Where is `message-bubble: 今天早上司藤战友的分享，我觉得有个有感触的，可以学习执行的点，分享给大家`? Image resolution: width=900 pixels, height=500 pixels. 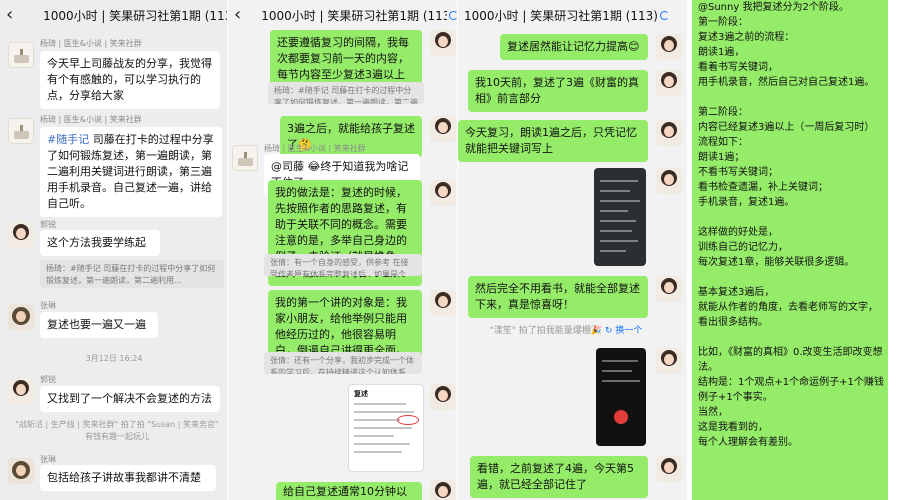 message-bubble: 今天早上司藤战友的分享，我觉得有个有感触的，可以学习执行的点，分享给大家 is located at coordinates (130, 80).